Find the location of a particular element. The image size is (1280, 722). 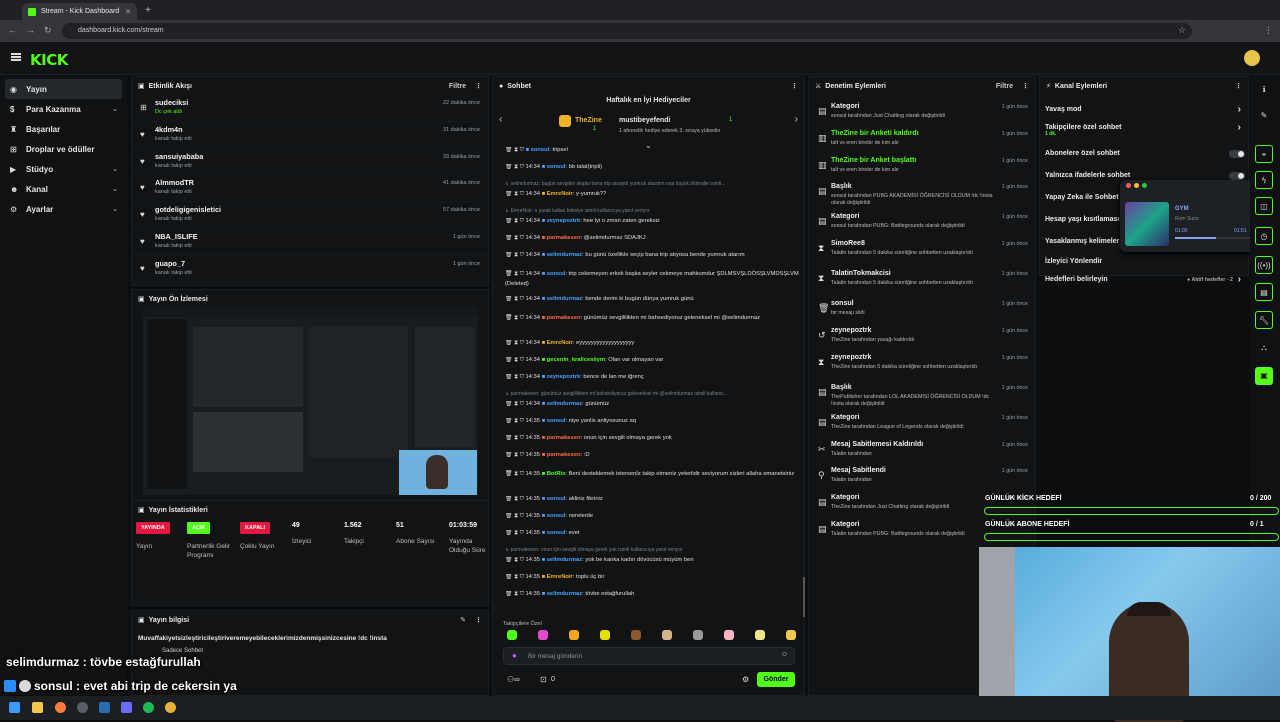

gifters-prev-icon: ‹ is located at coordinates (500, 119).